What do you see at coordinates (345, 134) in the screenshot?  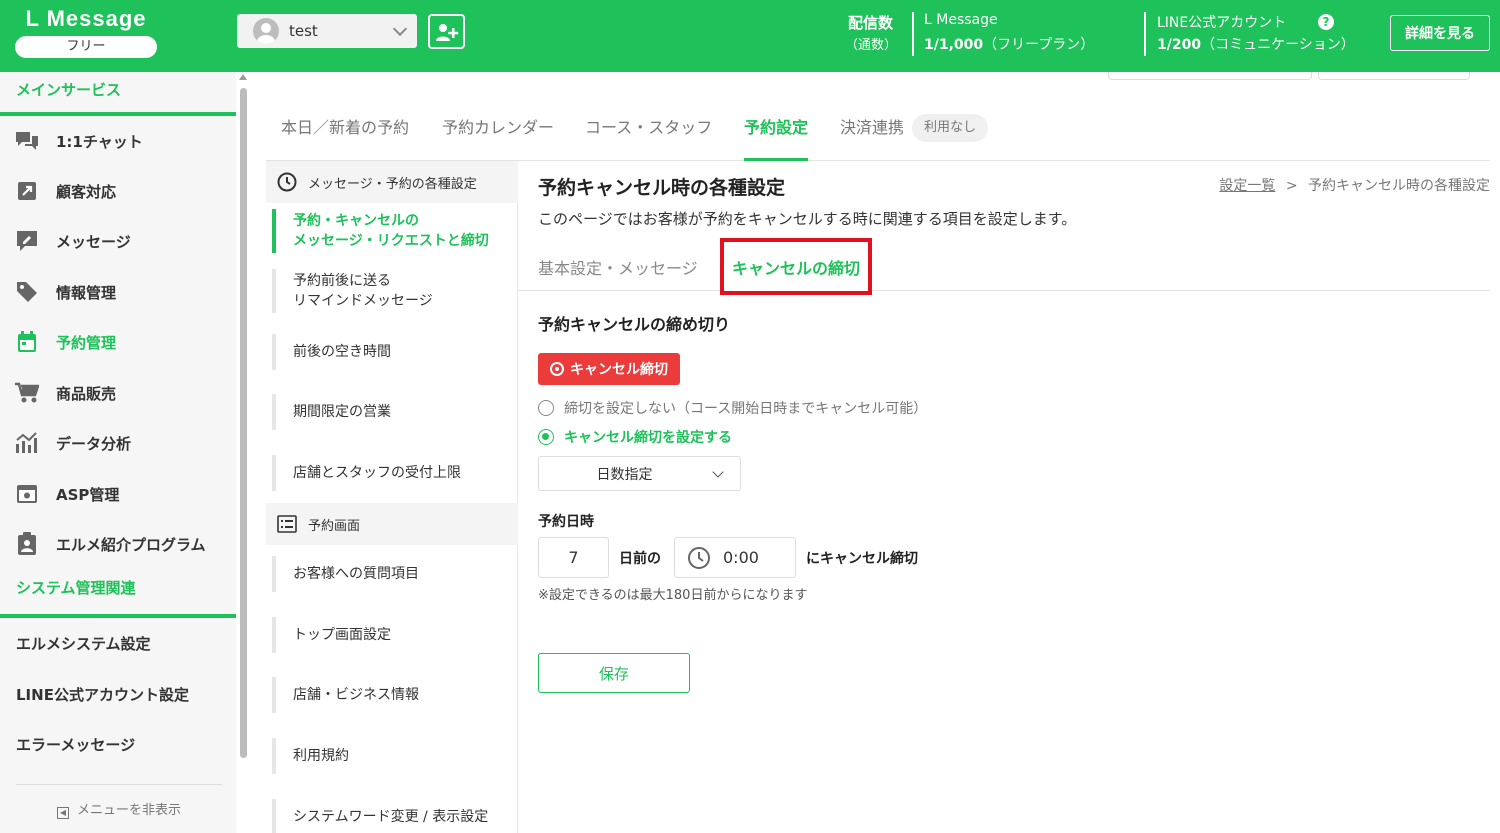 I see `tab-today: 本日／新着の予約` at bounding box center [345, 134].